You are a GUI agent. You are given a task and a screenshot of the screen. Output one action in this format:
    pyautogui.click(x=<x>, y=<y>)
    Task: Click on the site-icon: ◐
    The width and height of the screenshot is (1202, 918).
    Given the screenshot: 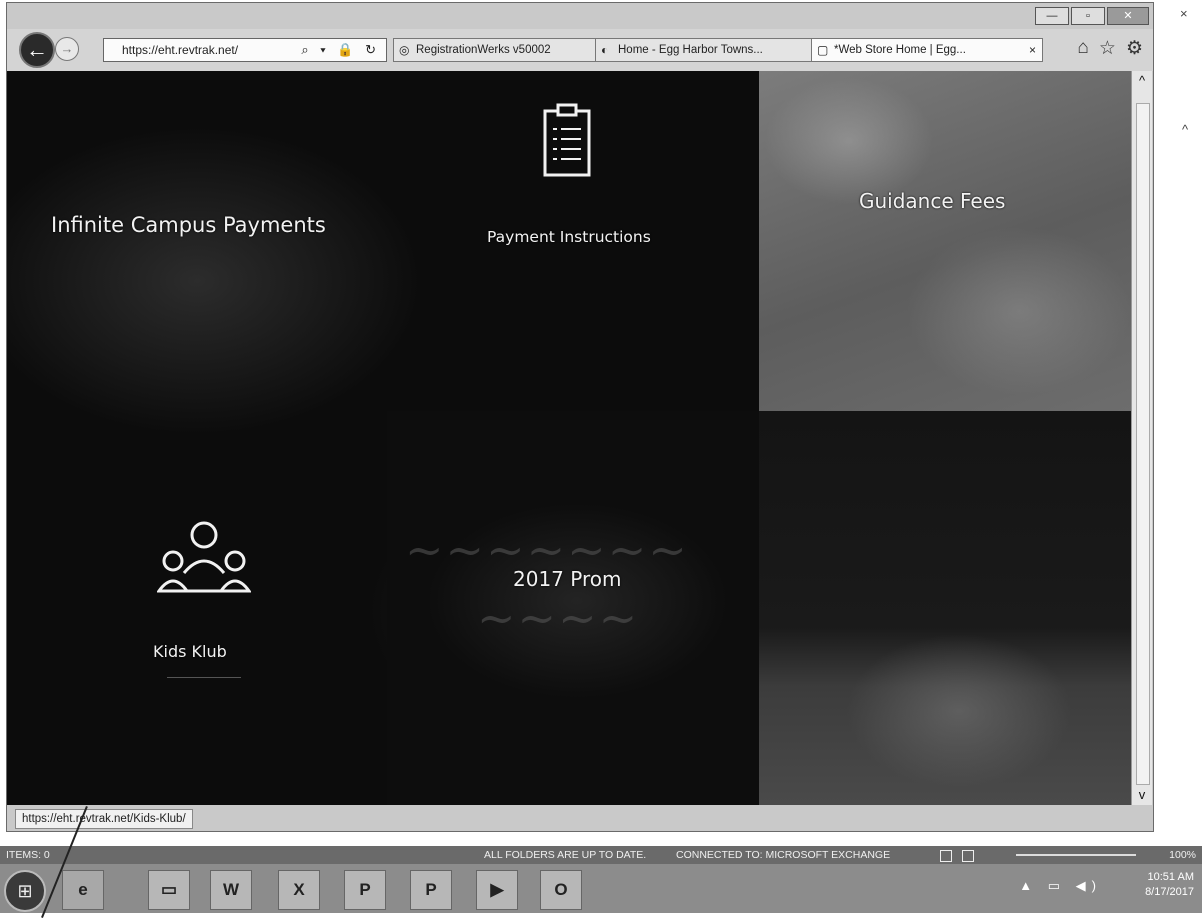 What is the action you would take?
    pyautogui.click(x=605, y=50)
    